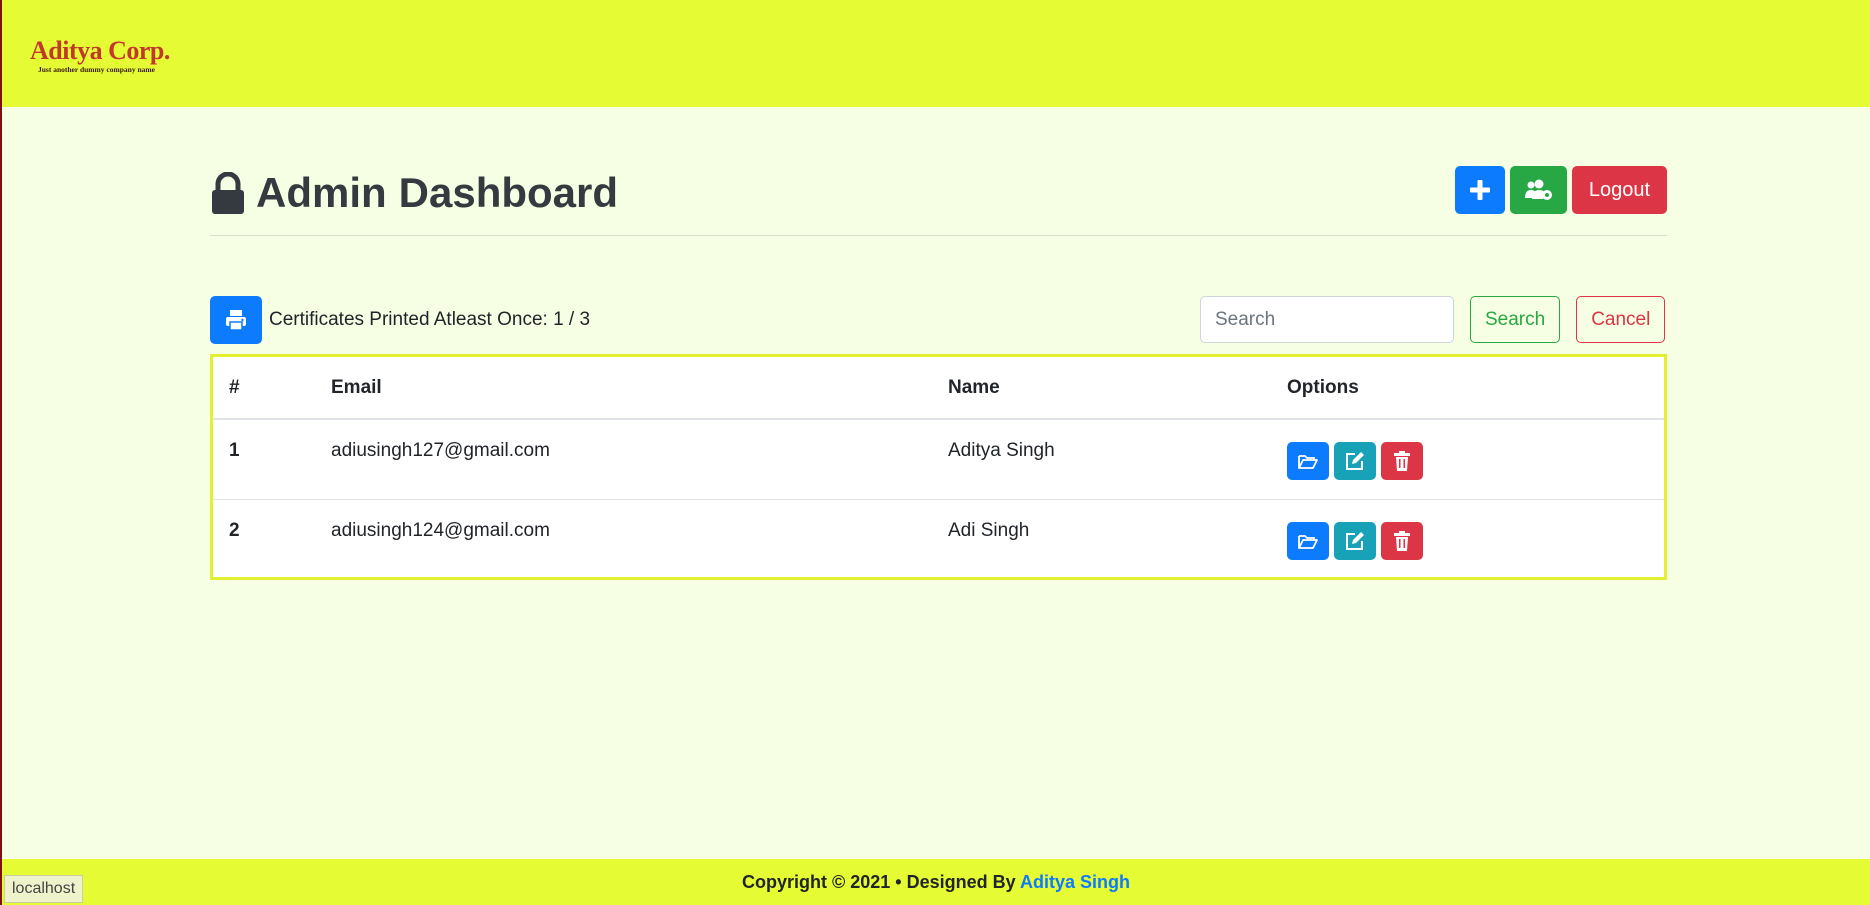 The image size is (1870, 905). I want to click on search-button: Search, so click(1515, 319).